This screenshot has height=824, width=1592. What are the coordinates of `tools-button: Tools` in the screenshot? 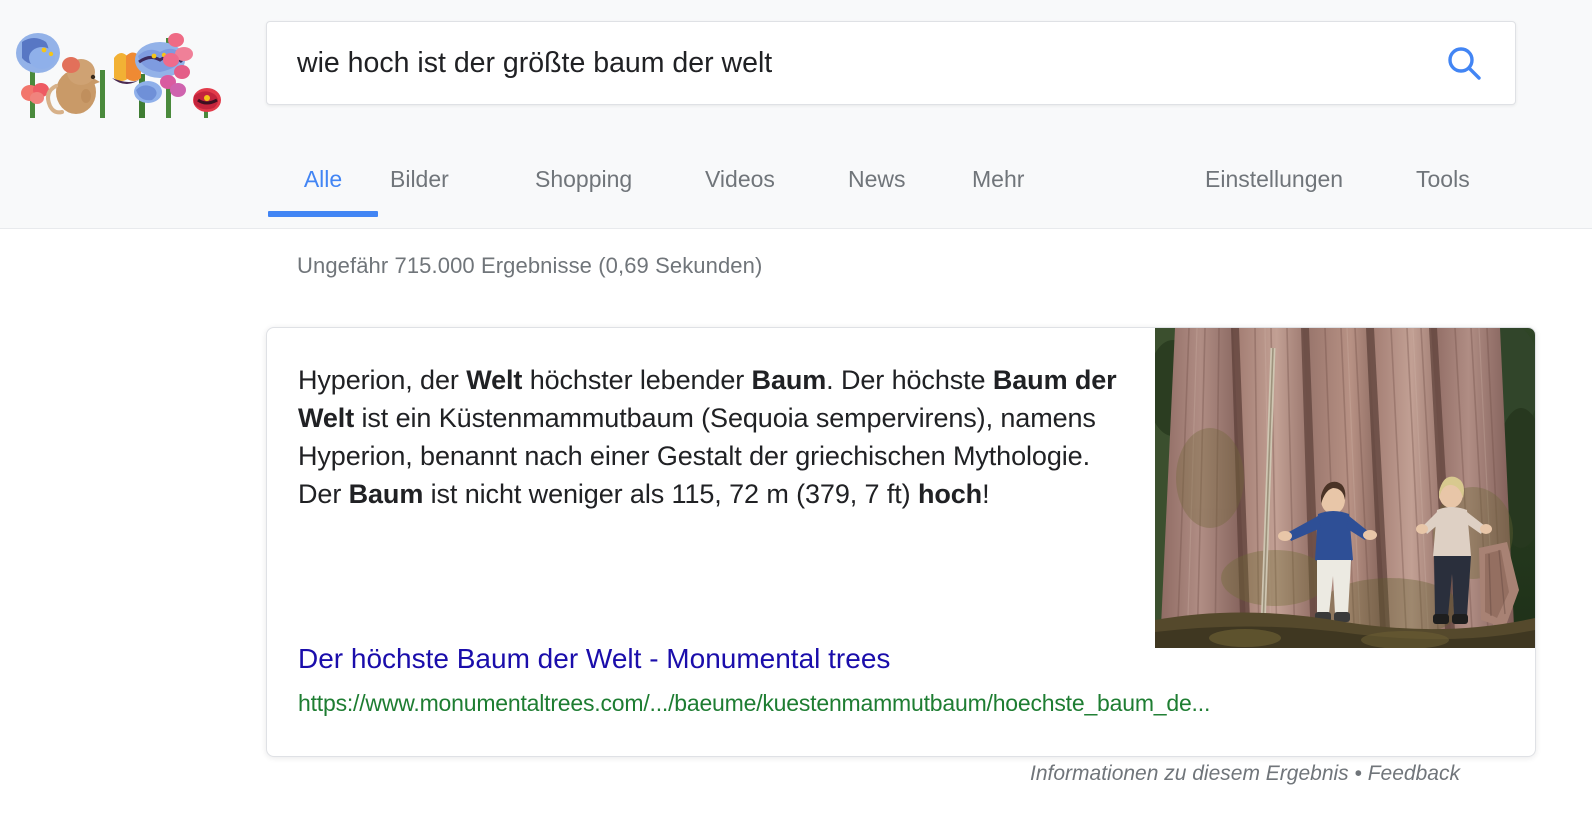 It's located at (1443, 185).